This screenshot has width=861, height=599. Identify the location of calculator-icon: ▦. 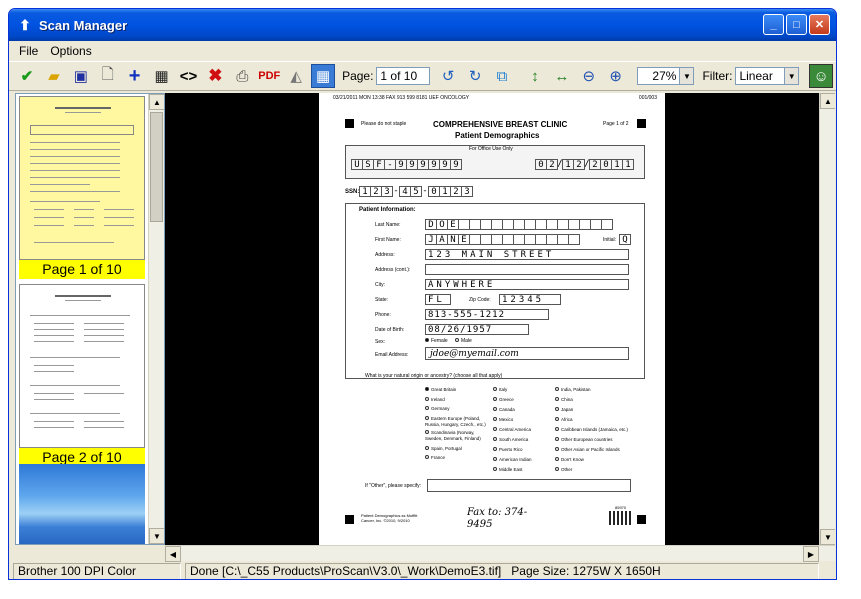
(162, 76).